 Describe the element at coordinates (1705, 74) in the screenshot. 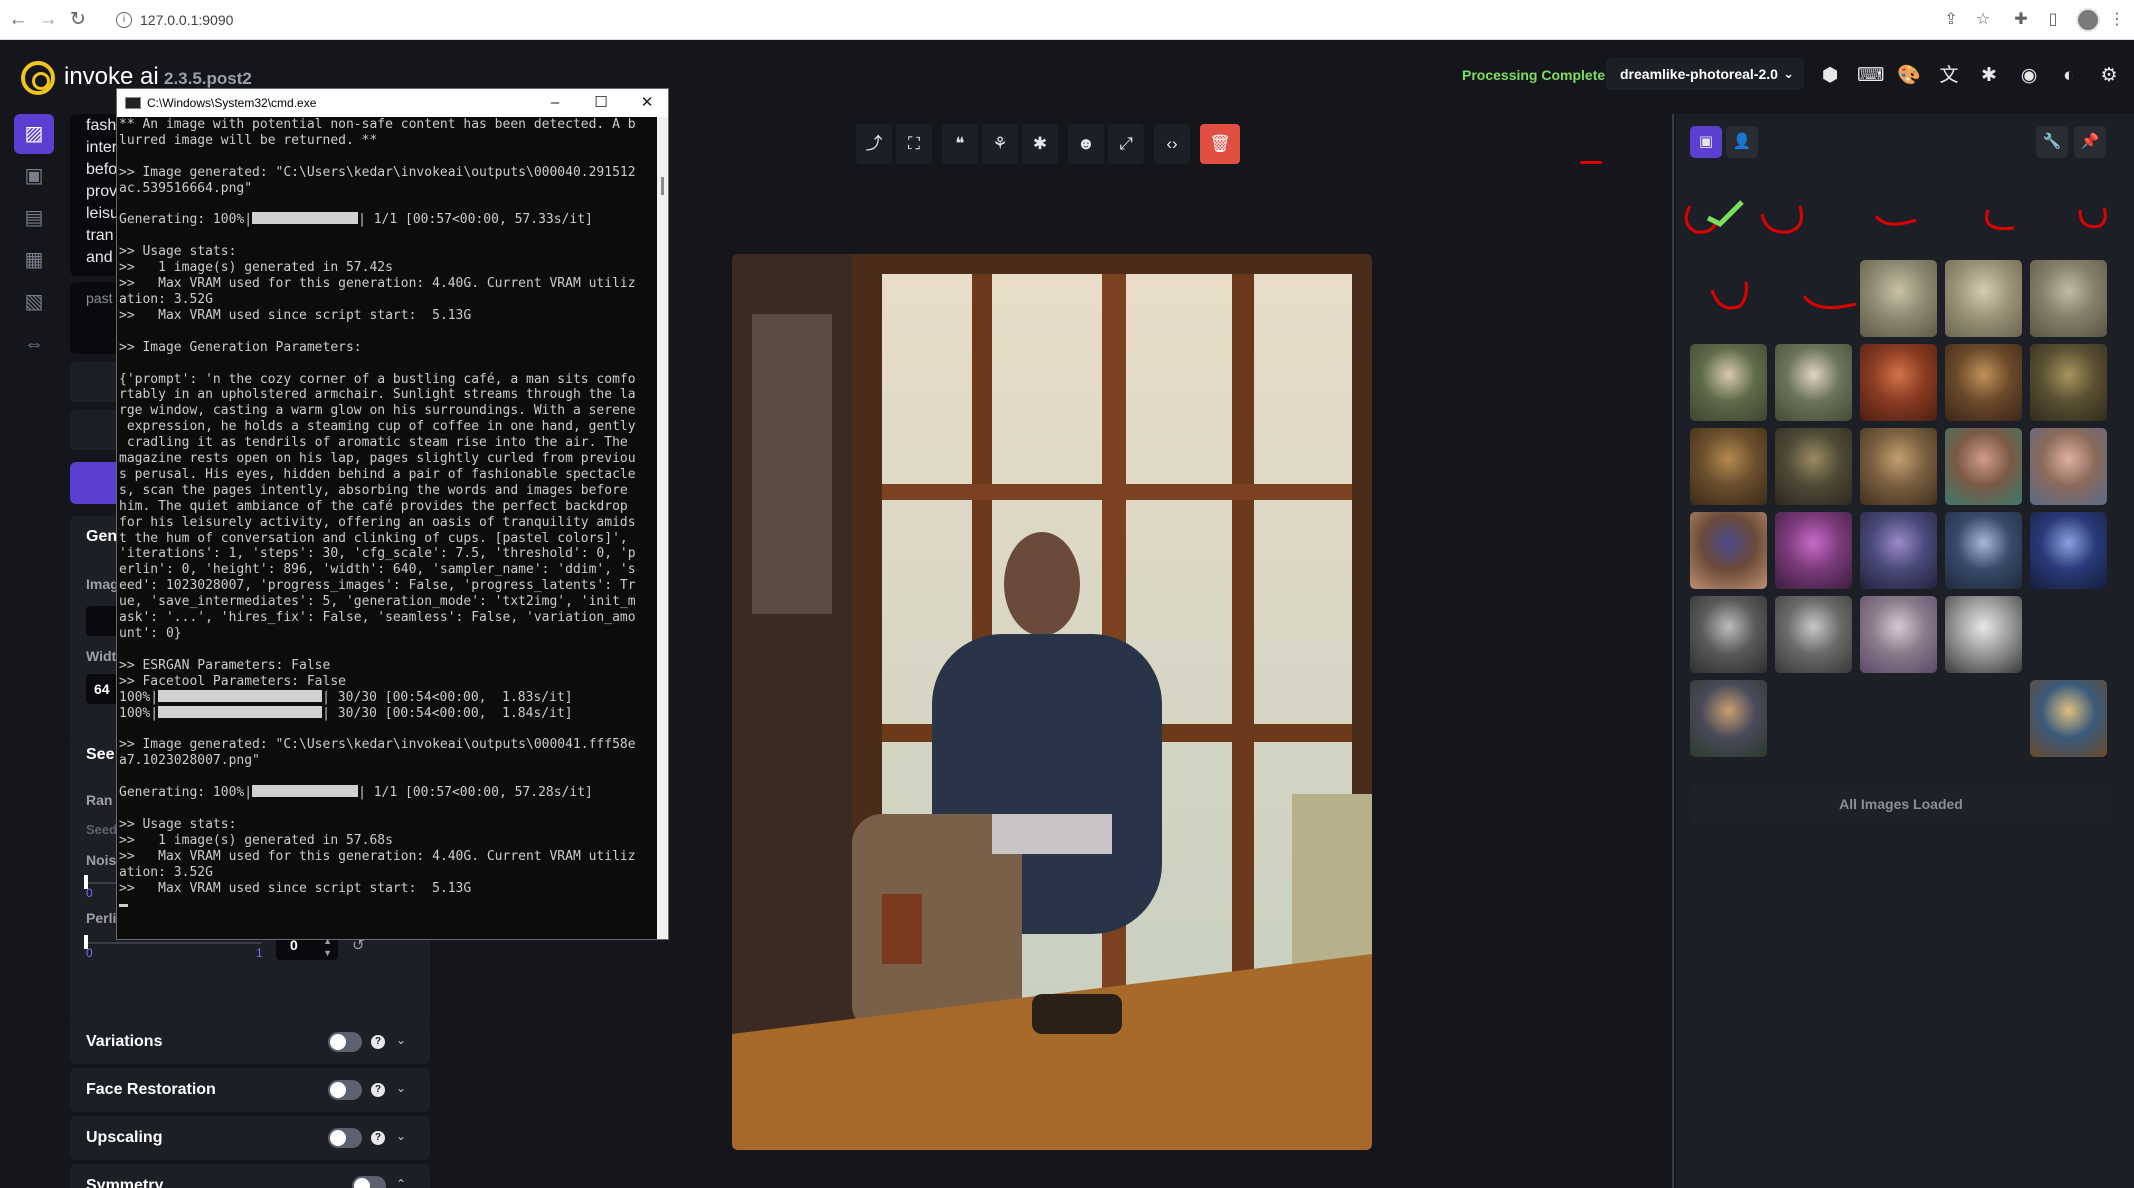

I see `model-select: dreamlike-photoreal-2.0 ⌄` at that location.